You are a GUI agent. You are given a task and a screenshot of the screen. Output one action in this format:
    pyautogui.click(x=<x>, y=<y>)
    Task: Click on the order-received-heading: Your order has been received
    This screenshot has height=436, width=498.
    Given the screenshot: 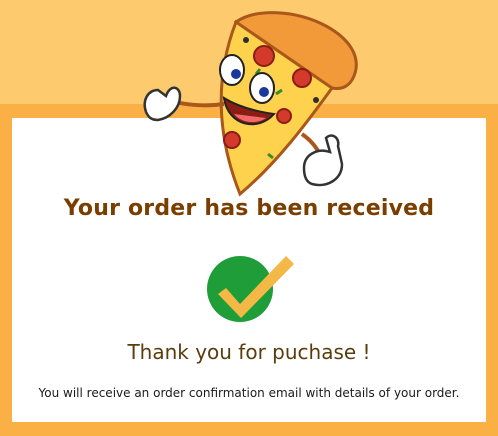 What is the action you would take?
    pyautogui.click(x=249, y=208)
    